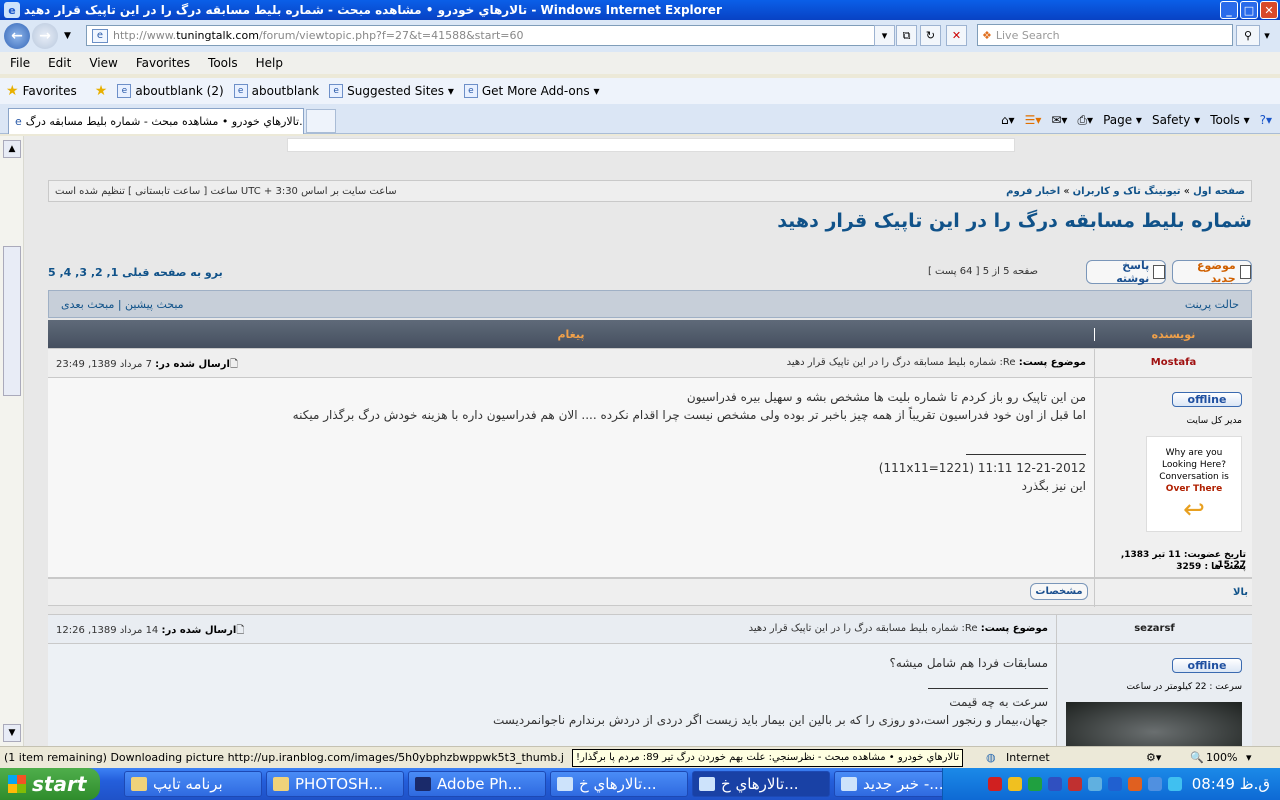  I want to click on zoom-icon: 🔍, so click(1197, 757).